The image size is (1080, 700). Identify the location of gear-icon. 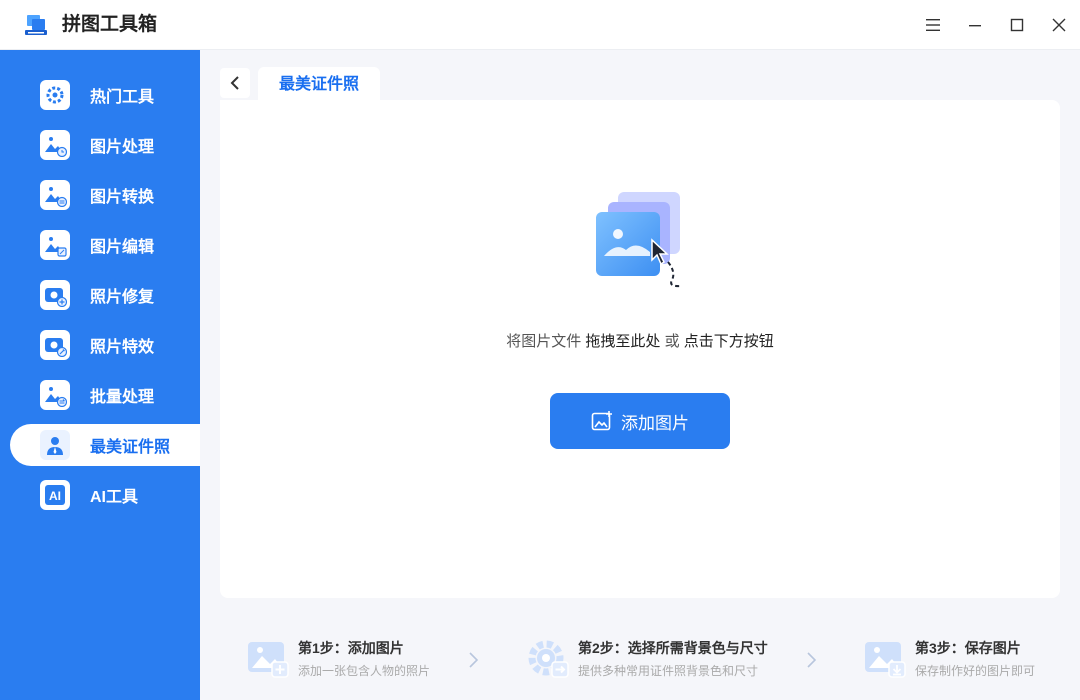
(55, 95).